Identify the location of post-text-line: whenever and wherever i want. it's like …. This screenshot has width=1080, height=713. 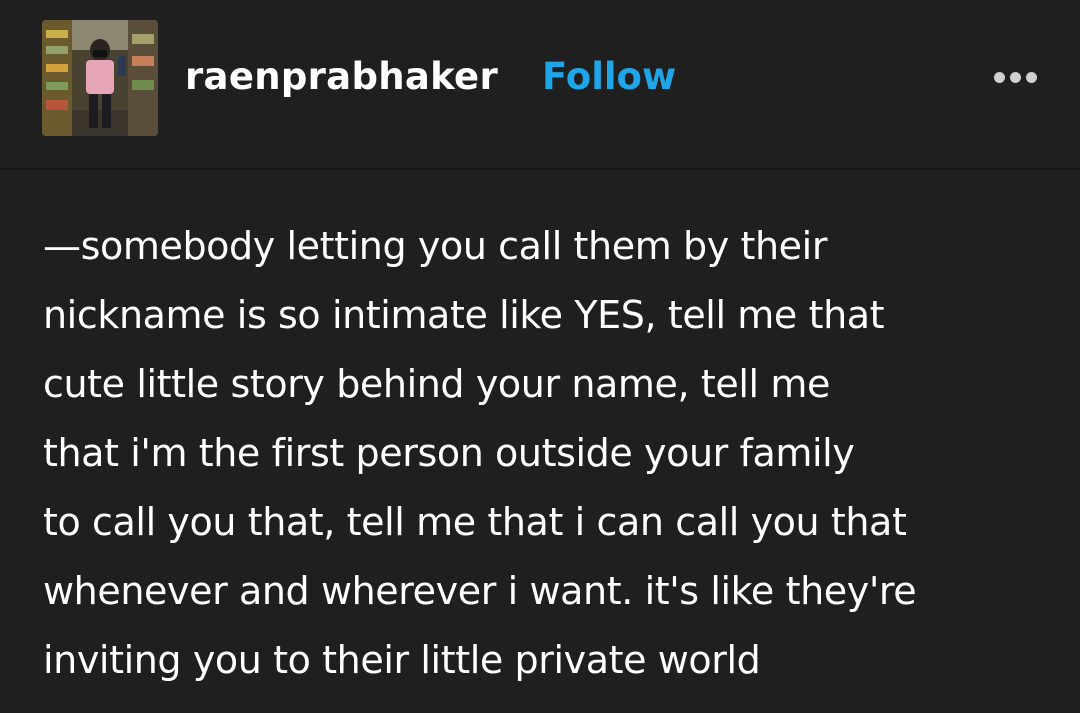
(480, 591).